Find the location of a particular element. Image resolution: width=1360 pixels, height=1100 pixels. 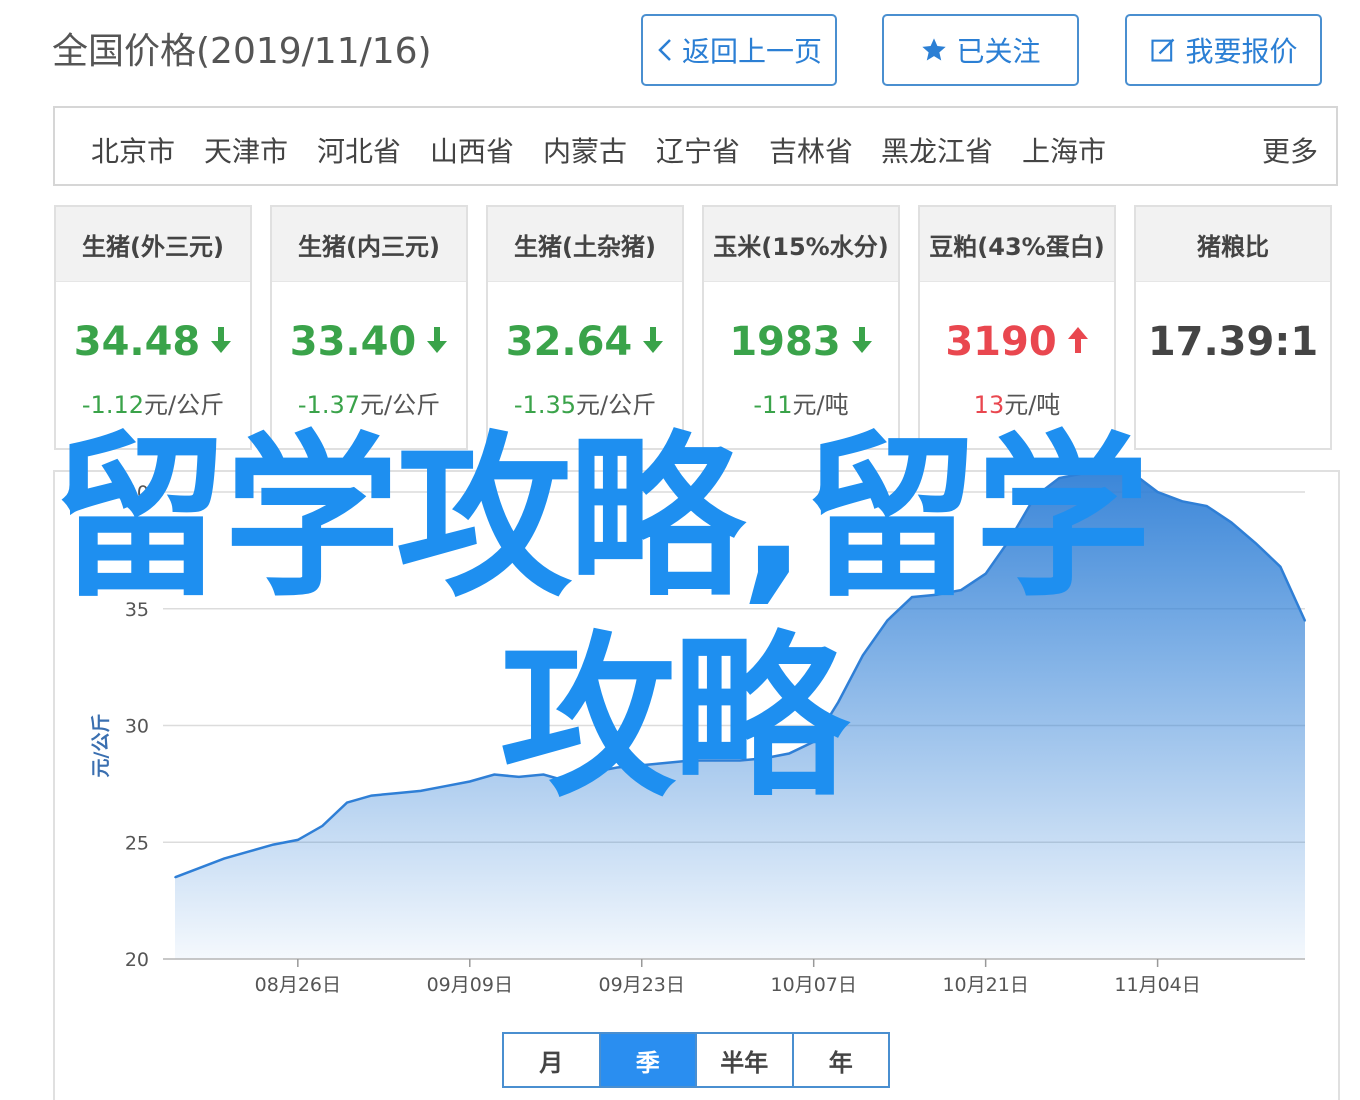

card-value: 3190 is located at coordinates (1017, 342).